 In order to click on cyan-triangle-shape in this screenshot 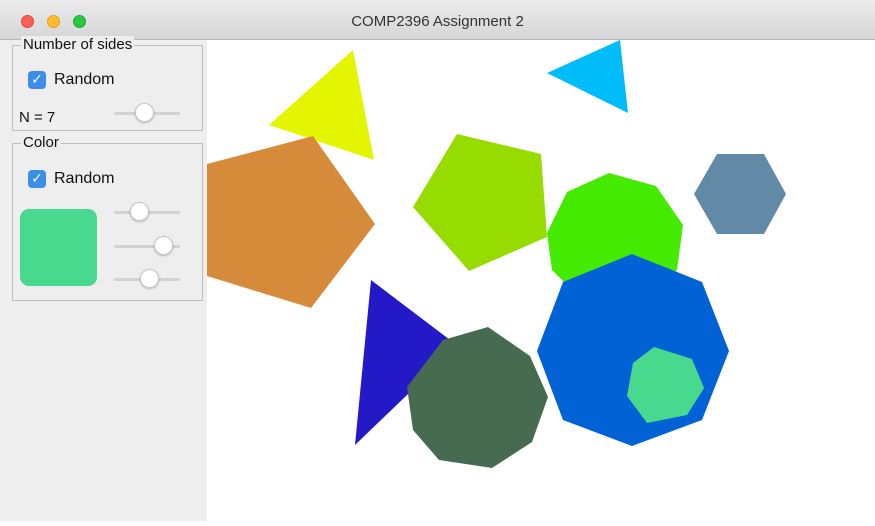, I will do `click(587, 76)`.